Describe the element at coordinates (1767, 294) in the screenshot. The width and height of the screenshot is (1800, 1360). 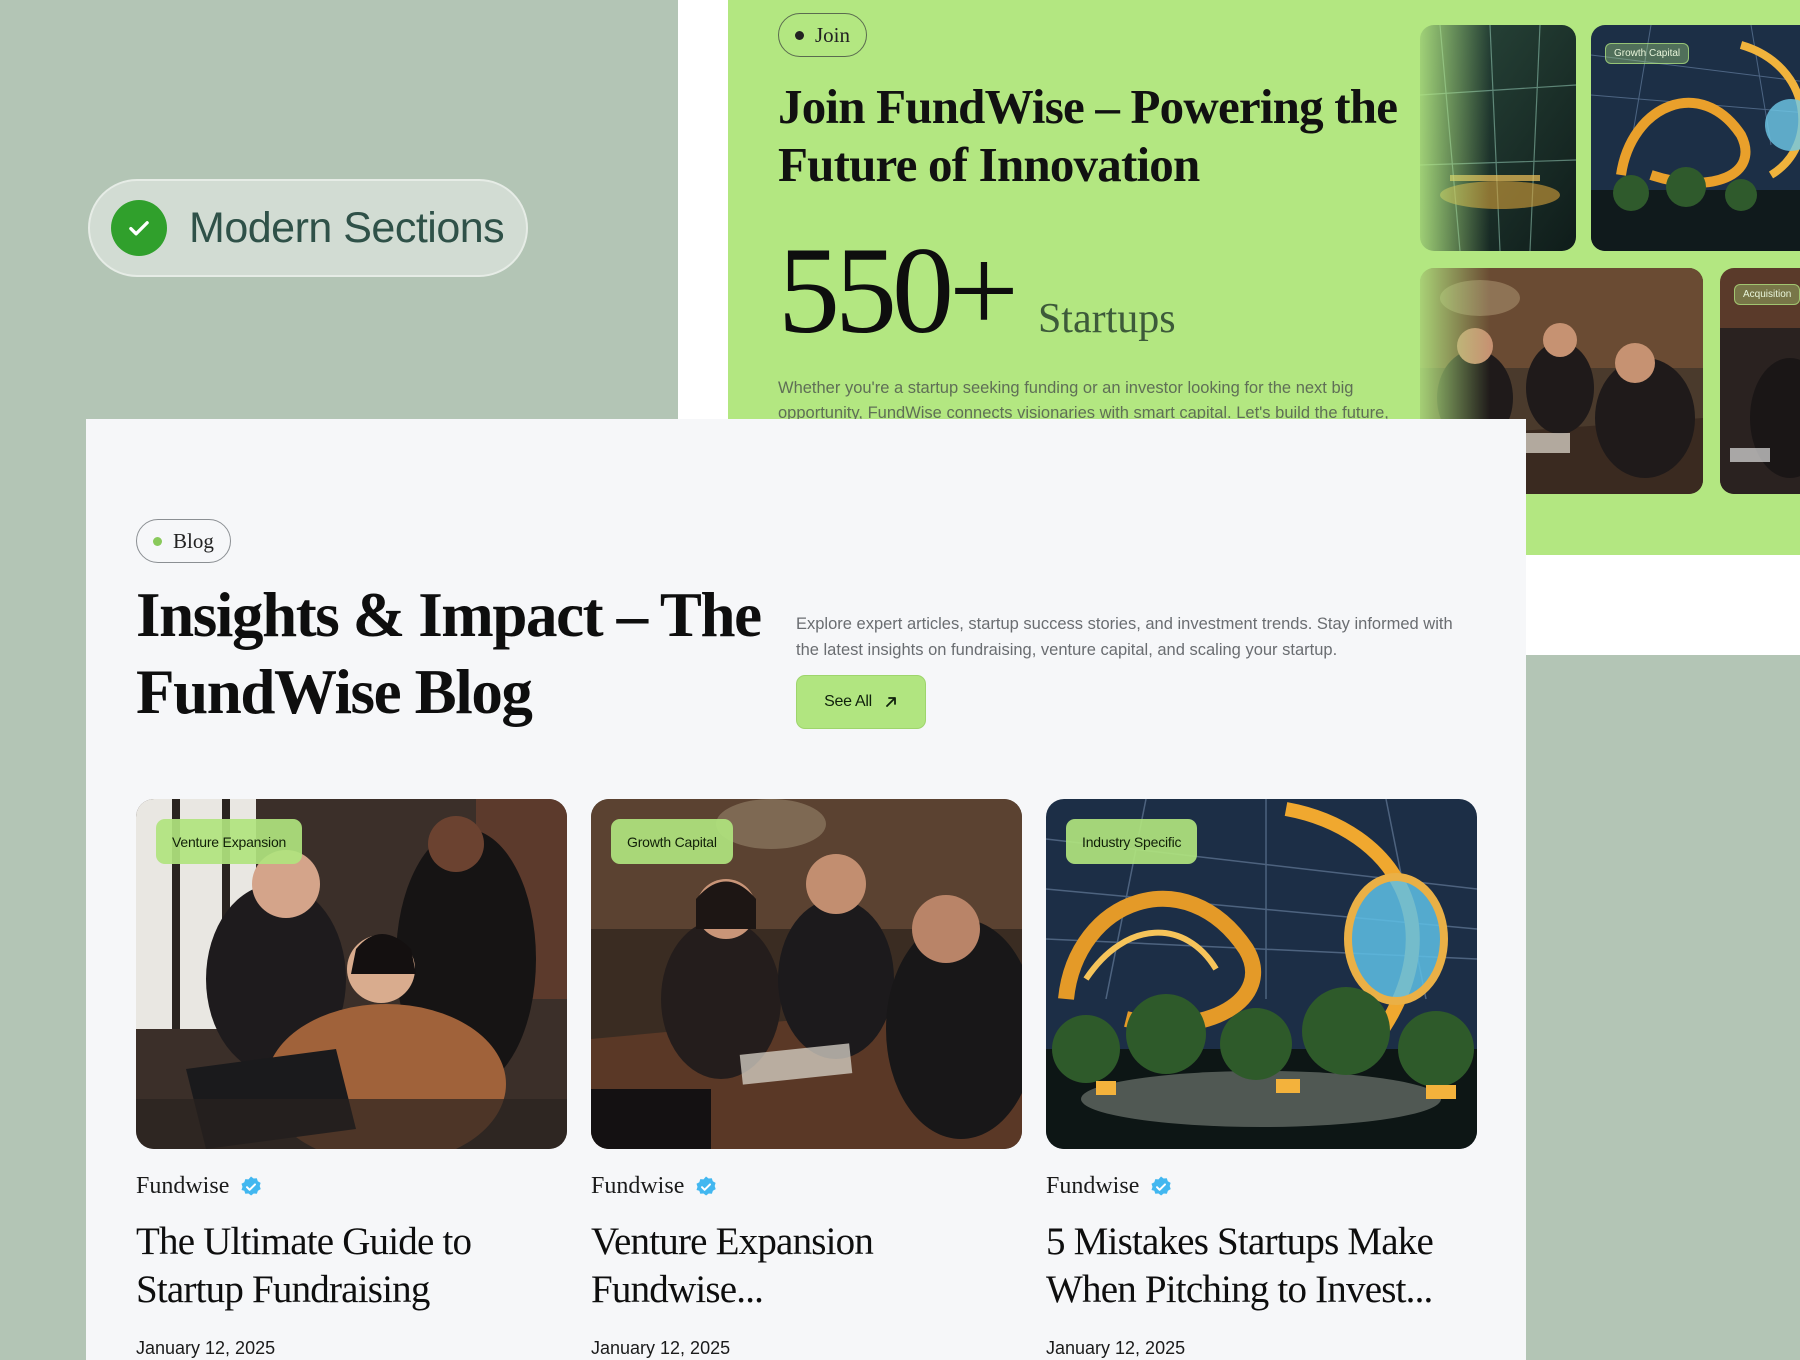
I see `mosaic-tag: Acquisition` at that location.